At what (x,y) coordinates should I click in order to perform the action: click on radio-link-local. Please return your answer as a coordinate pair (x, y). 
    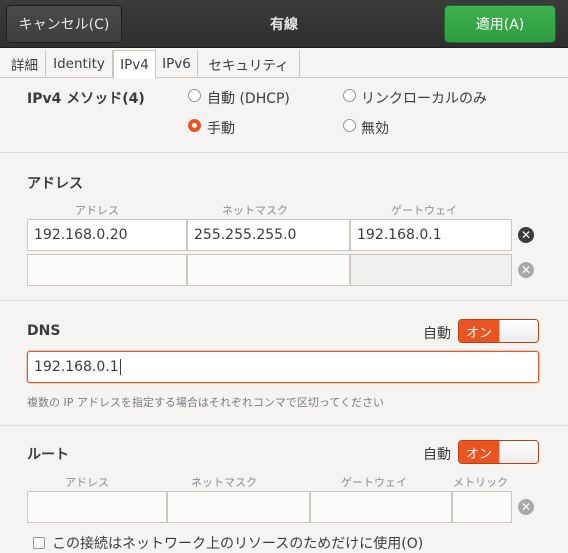
    Looking at the image, I should click on (349, 95).